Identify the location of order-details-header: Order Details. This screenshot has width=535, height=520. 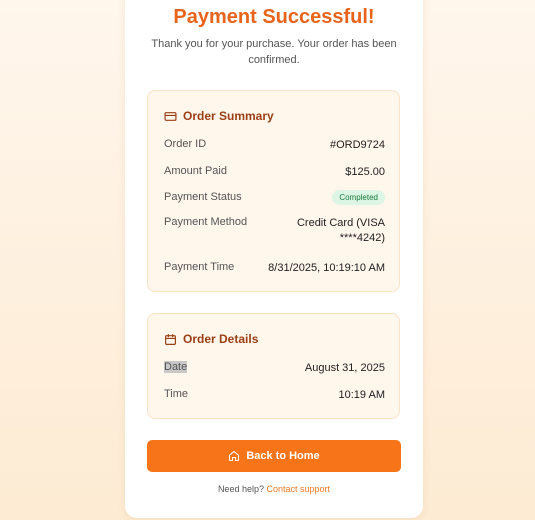
(211, 339).